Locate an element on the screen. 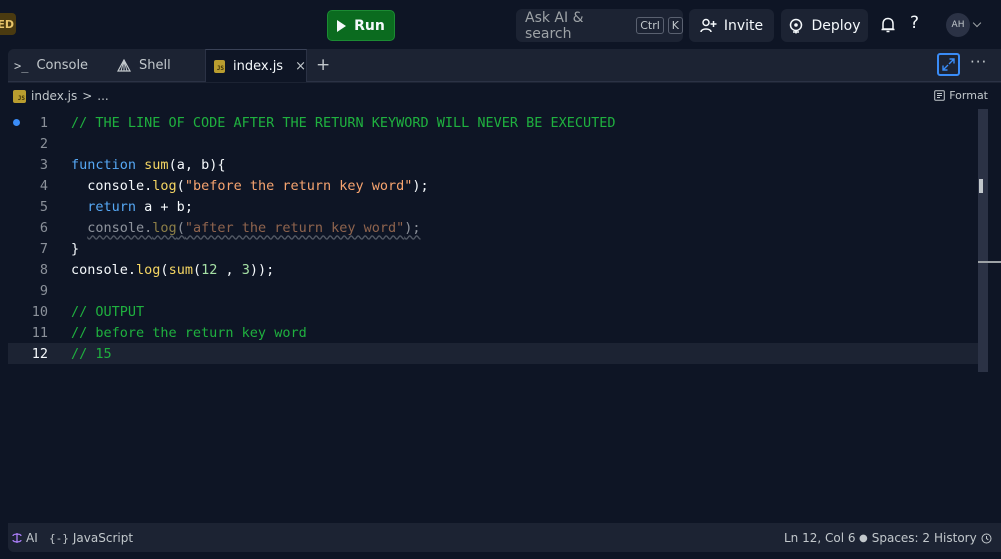  maximize-arrows-icon is located at coordinates (948, 64).